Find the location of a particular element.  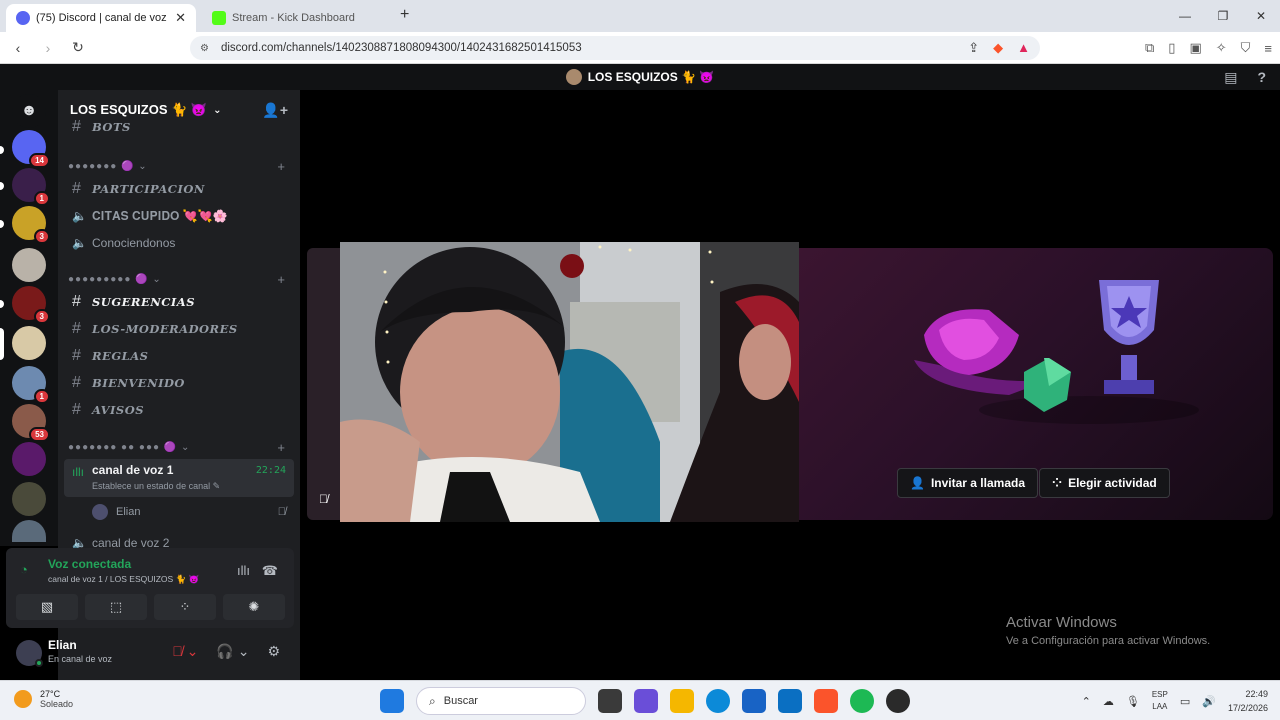

signal-icon: ◔ is located at coordinates (24, 569).